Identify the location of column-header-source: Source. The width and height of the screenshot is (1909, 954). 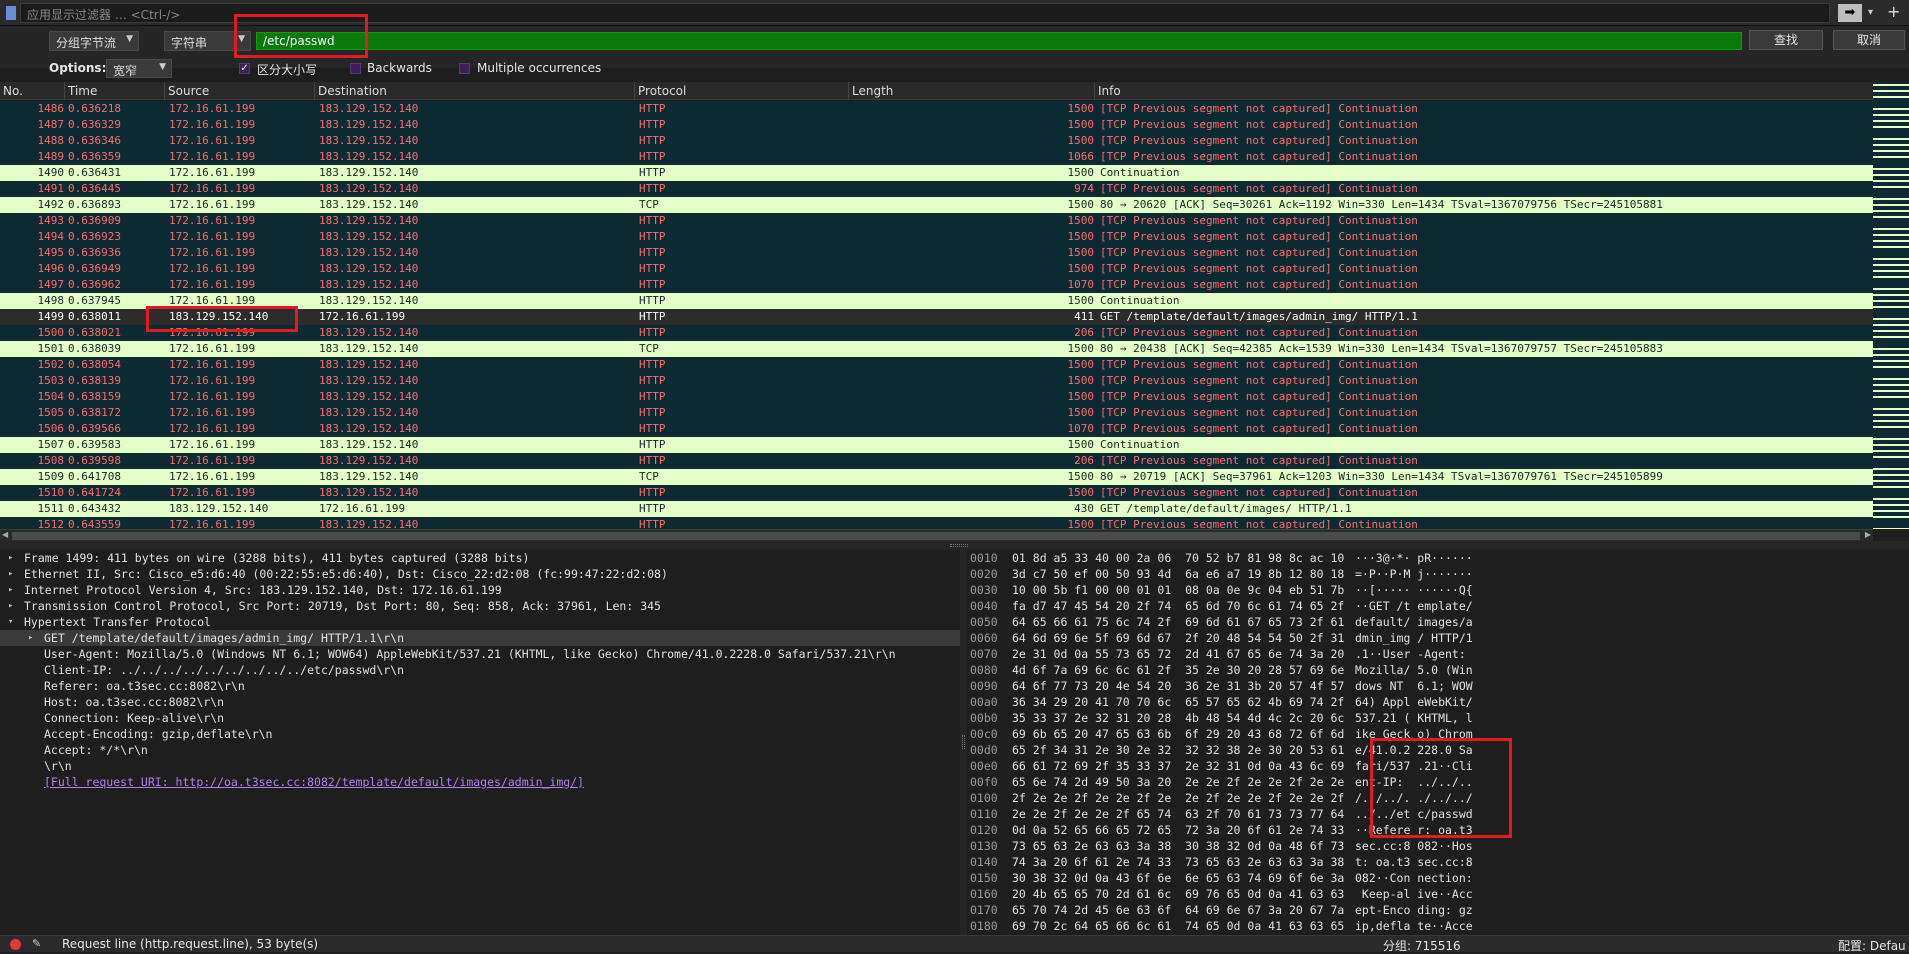
(188, 91).